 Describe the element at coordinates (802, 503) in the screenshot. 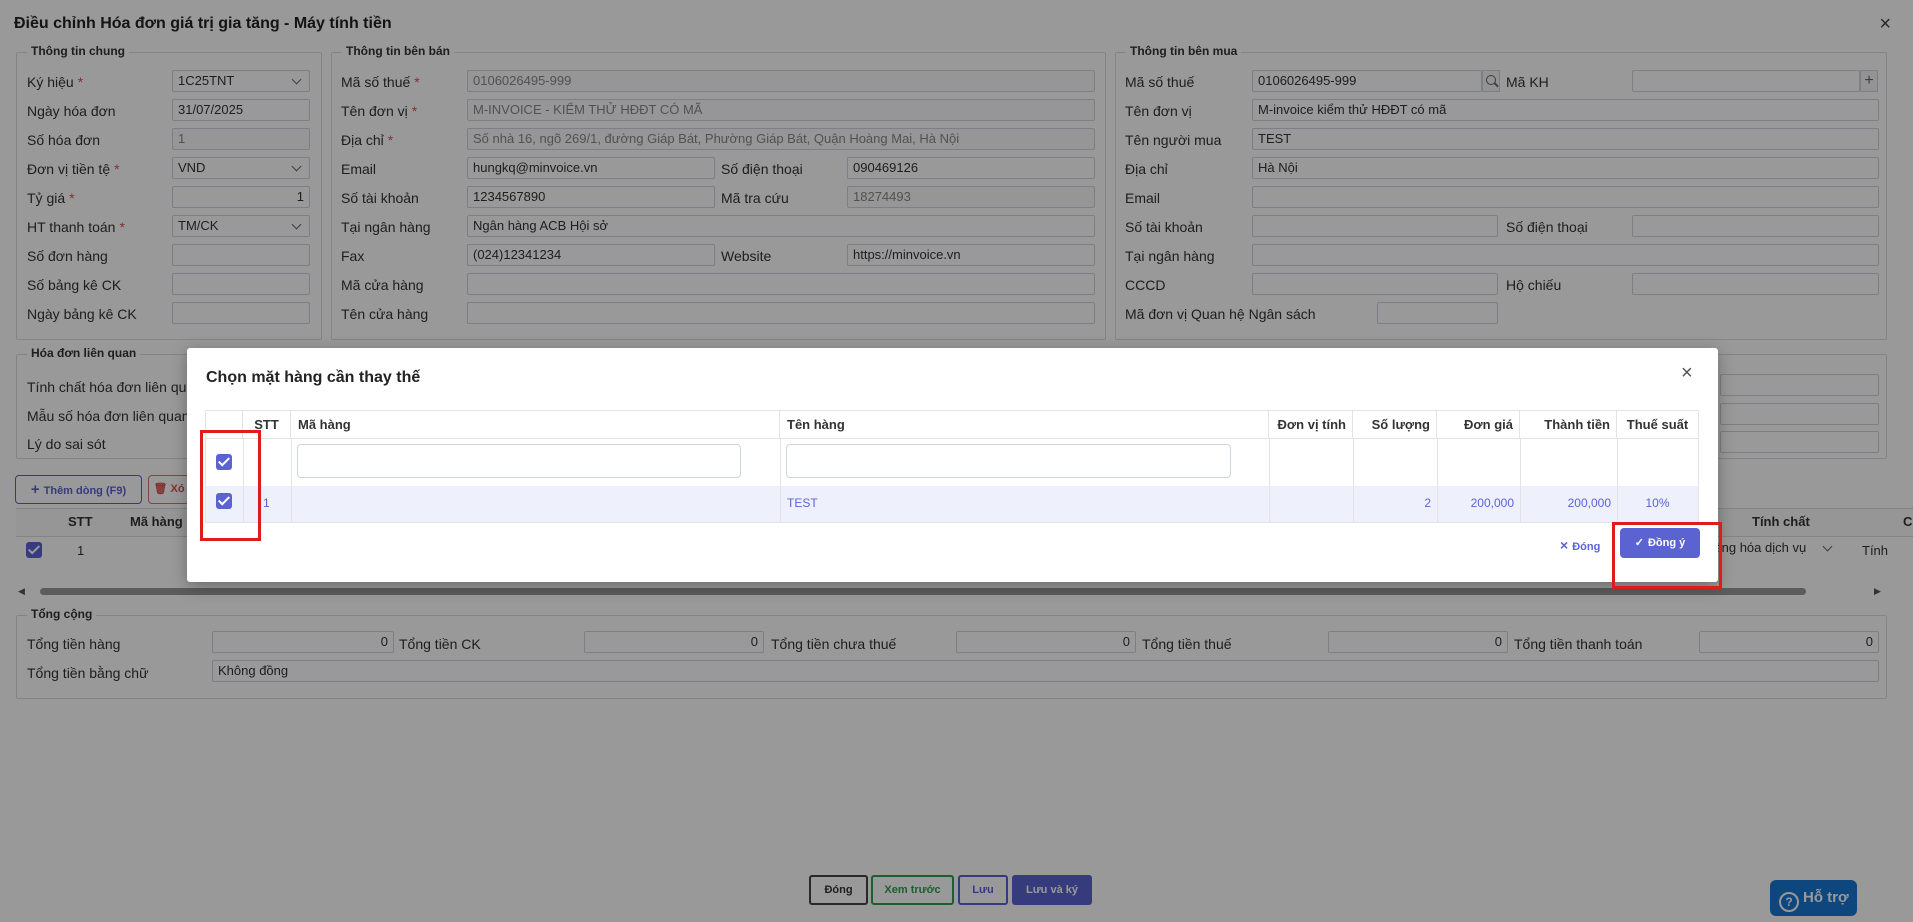

I see `modal-row-ten-hang: TEST` at that location.